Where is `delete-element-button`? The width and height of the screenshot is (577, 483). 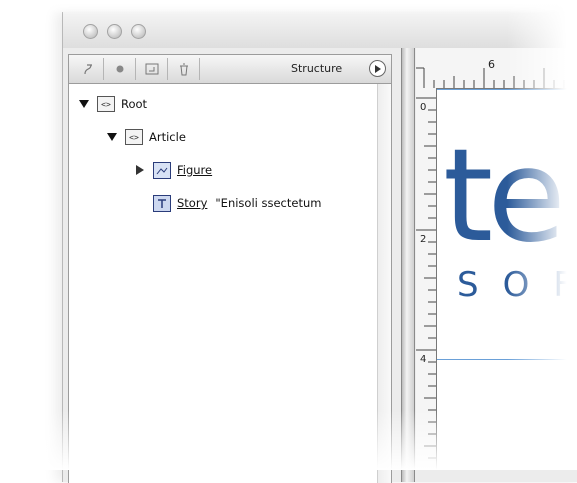 delete-element-button is located at coordinates (184, 69).